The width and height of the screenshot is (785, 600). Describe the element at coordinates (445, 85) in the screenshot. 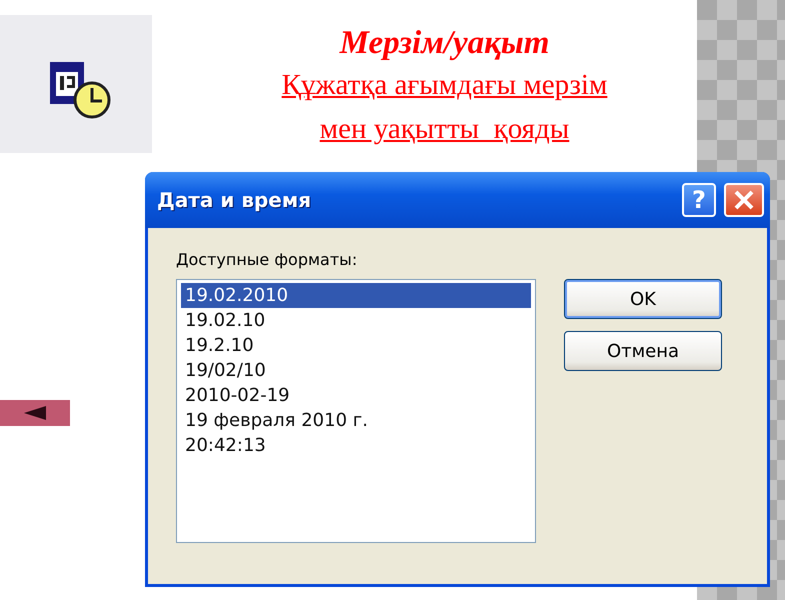

I see `slide-subtitle: Құжатқа ағымдағы мерзім` at that location.